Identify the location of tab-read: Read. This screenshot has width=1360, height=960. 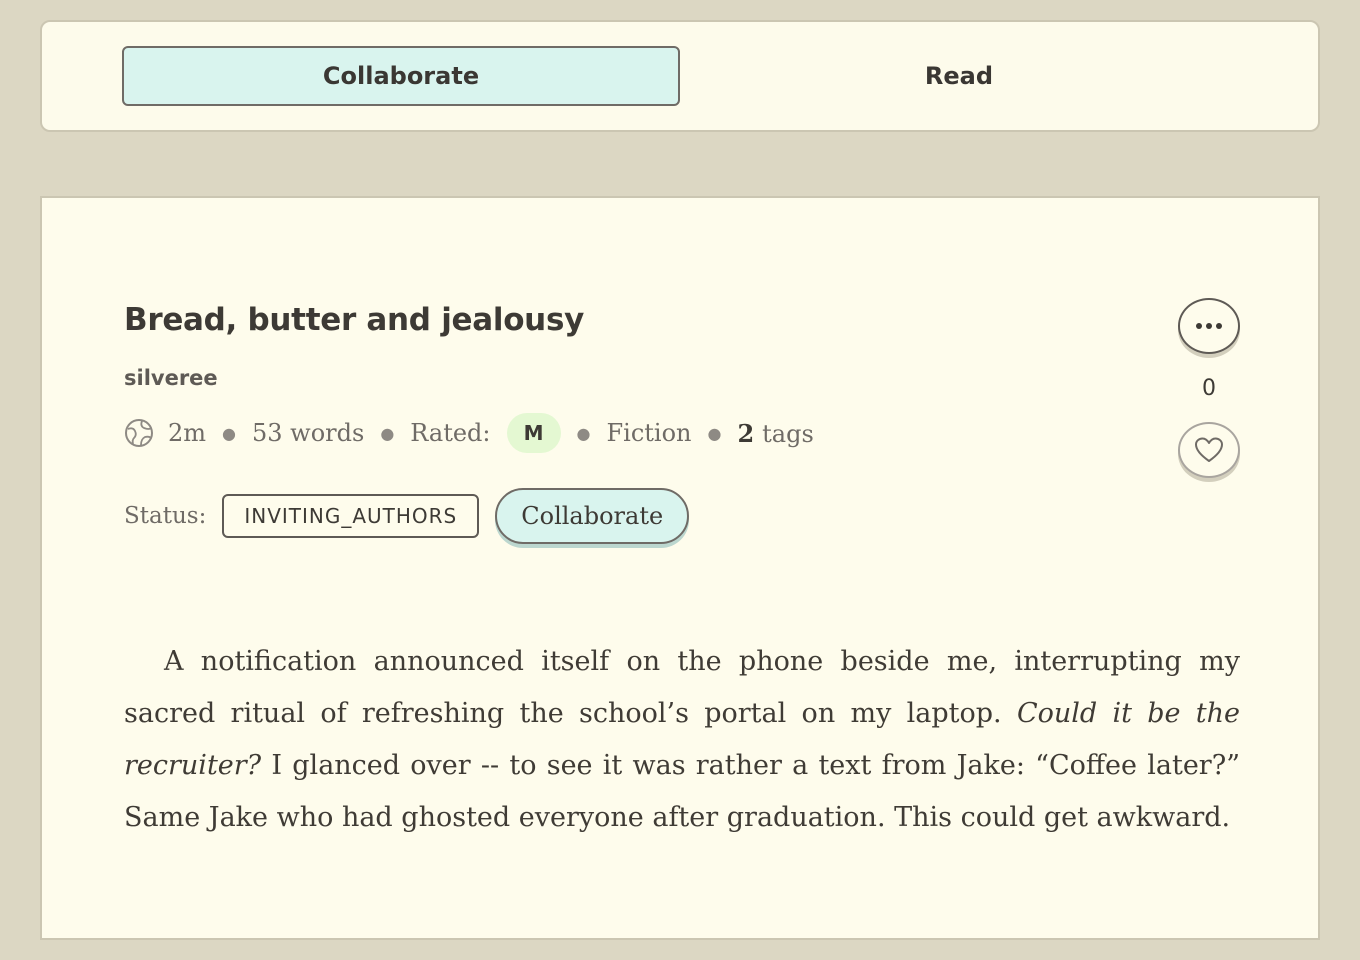
(959, 76).